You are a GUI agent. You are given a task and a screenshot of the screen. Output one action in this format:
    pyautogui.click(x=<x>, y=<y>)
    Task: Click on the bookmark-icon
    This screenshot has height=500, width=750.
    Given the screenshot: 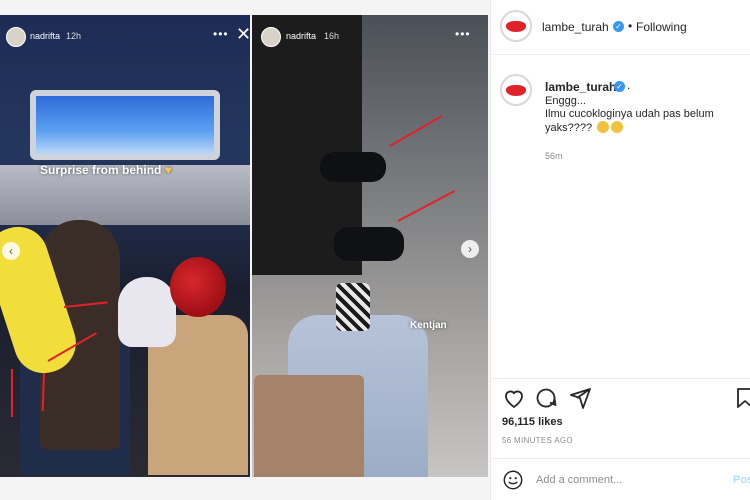 What is the action you would take?
    pyautogui.click(x=741, y=398)
    